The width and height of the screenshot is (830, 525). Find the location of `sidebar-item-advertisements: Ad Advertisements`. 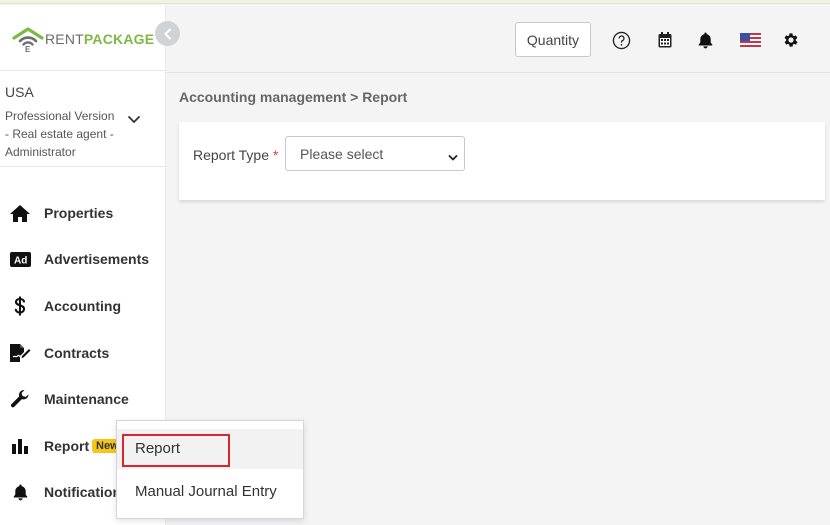

sidebar-item-advertisements: Ad Advertisements is located at coordinates (83, 259).